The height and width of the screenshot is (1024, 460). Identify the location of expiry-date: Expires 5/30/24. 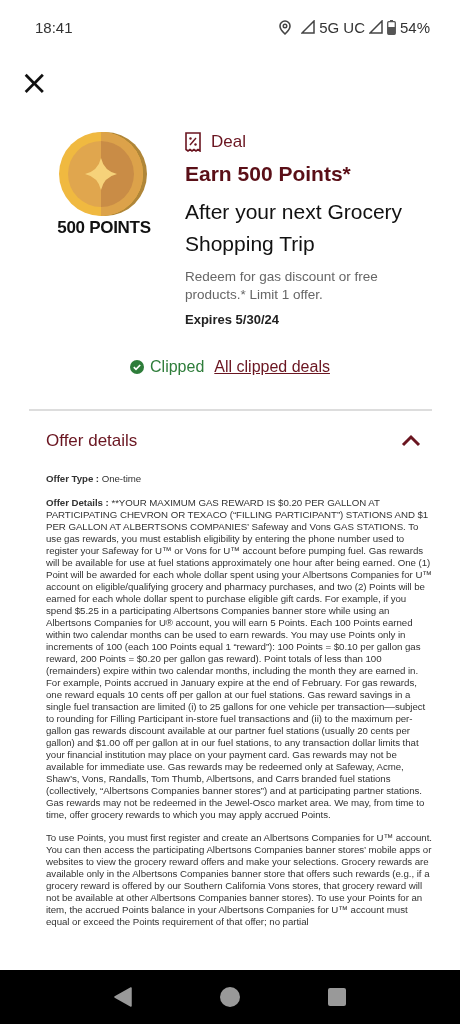
(232, 319).